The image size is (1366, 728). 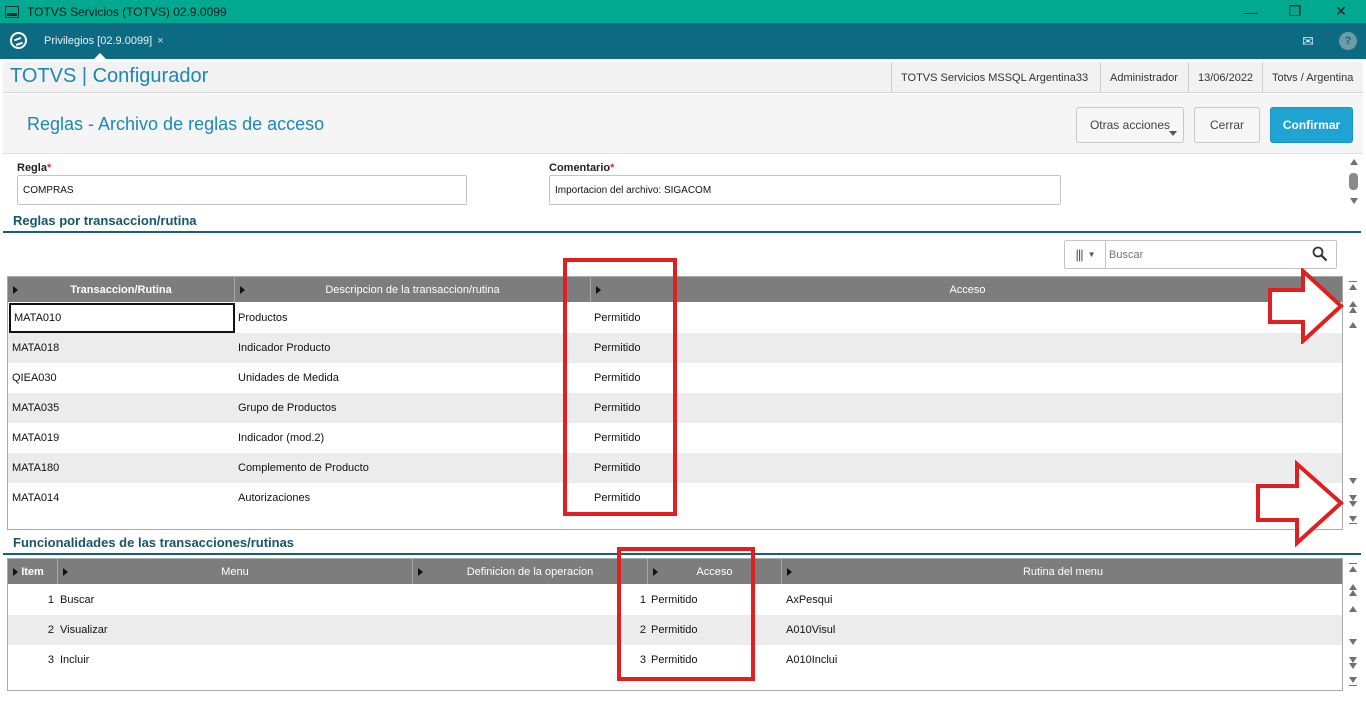 I want to click on cell-item: 3, so click(x=31, y=660).